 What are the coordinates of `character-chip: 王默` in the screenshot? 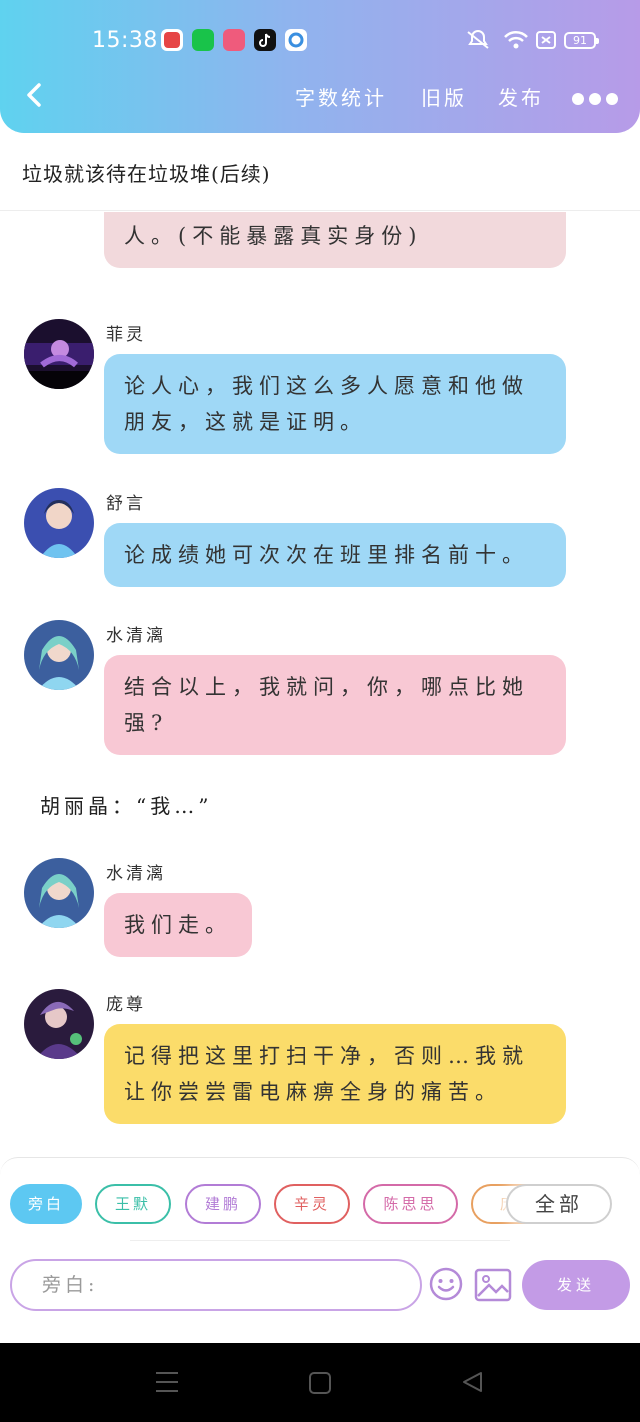 It's located at (133, 1204).